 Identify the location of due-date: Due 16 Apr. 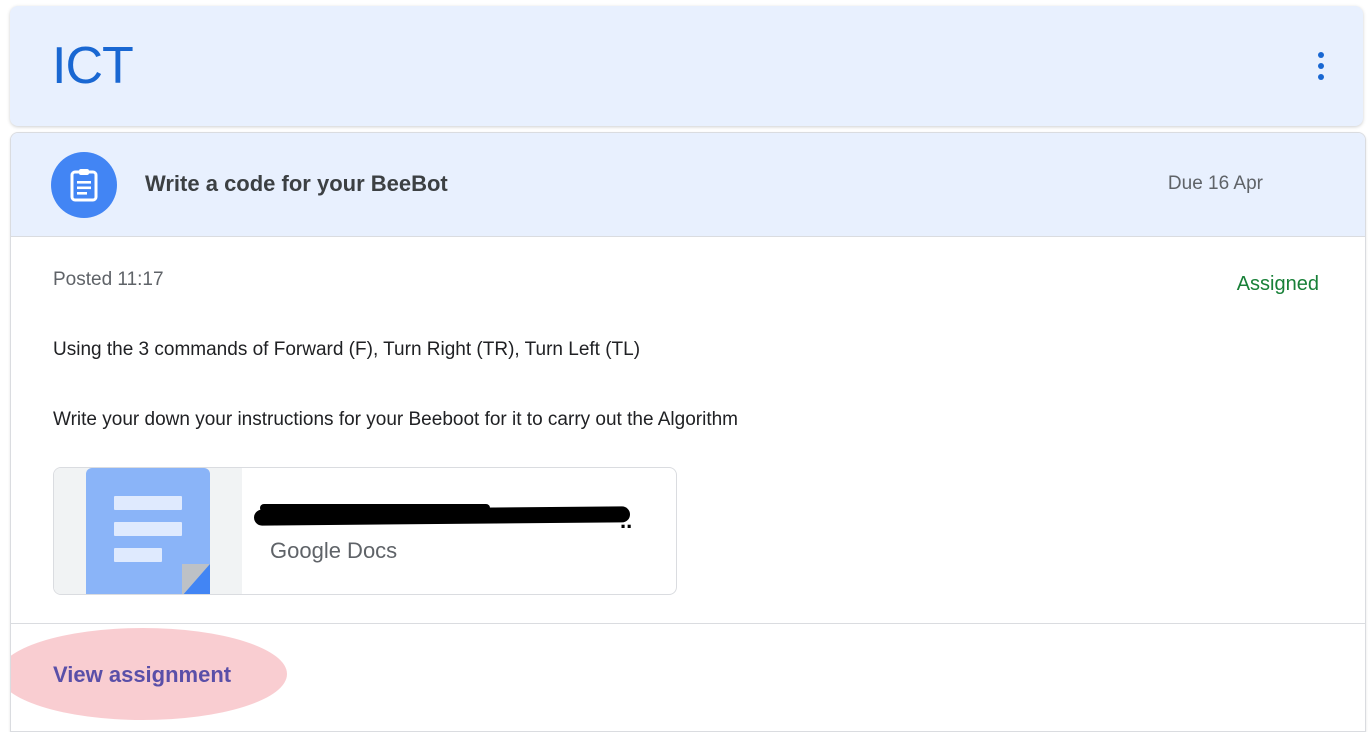
(1215, 183).